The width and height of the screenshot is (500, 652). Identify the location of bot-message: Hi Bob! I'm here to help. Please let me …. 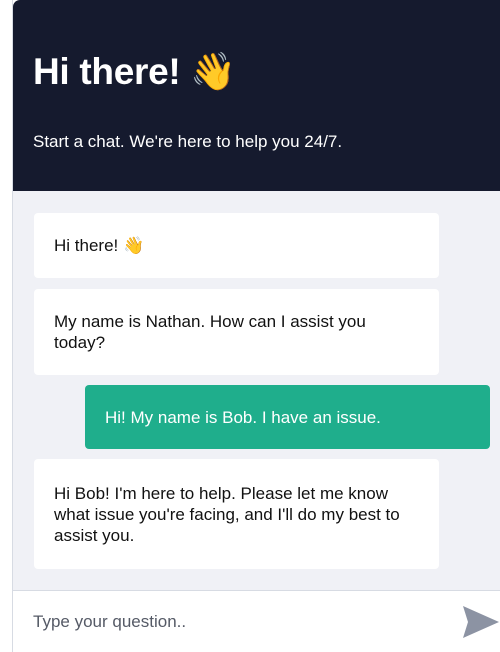
(236, 514).